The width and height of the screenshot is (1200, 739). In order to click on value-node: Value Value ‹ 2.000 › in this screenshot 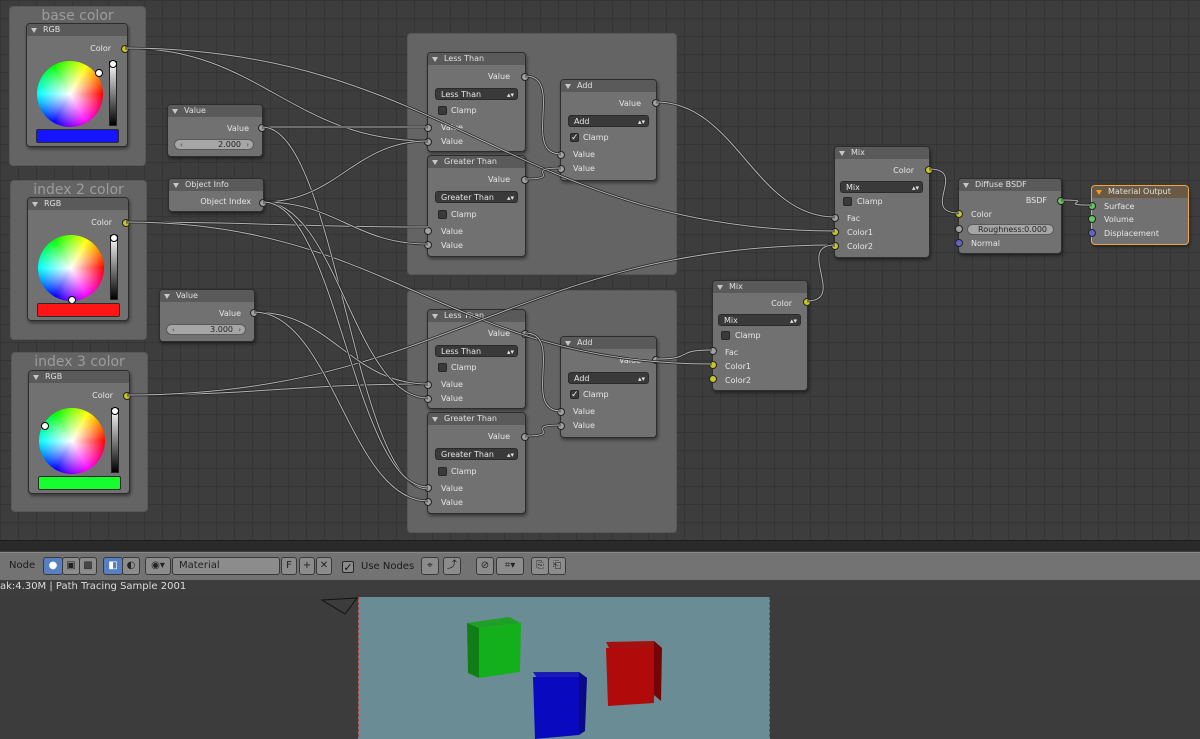, I will do `click(215, 130)`.